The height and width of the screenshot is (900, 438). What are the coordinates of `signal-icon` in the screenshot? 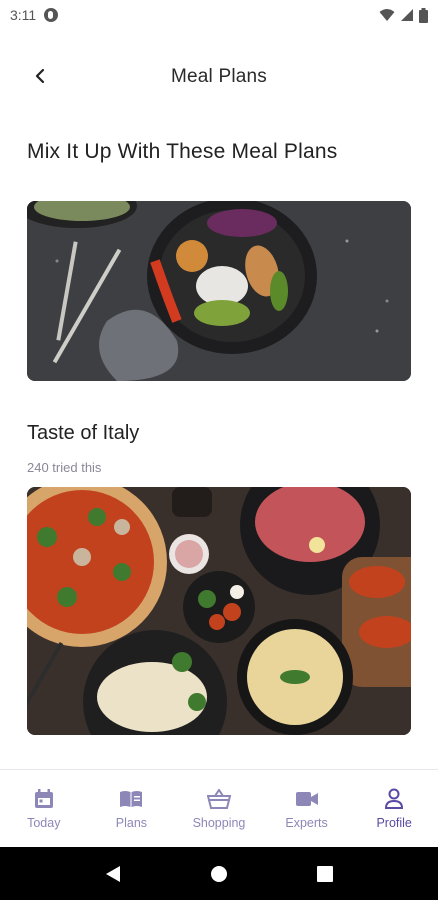 It's located at (407, 15).